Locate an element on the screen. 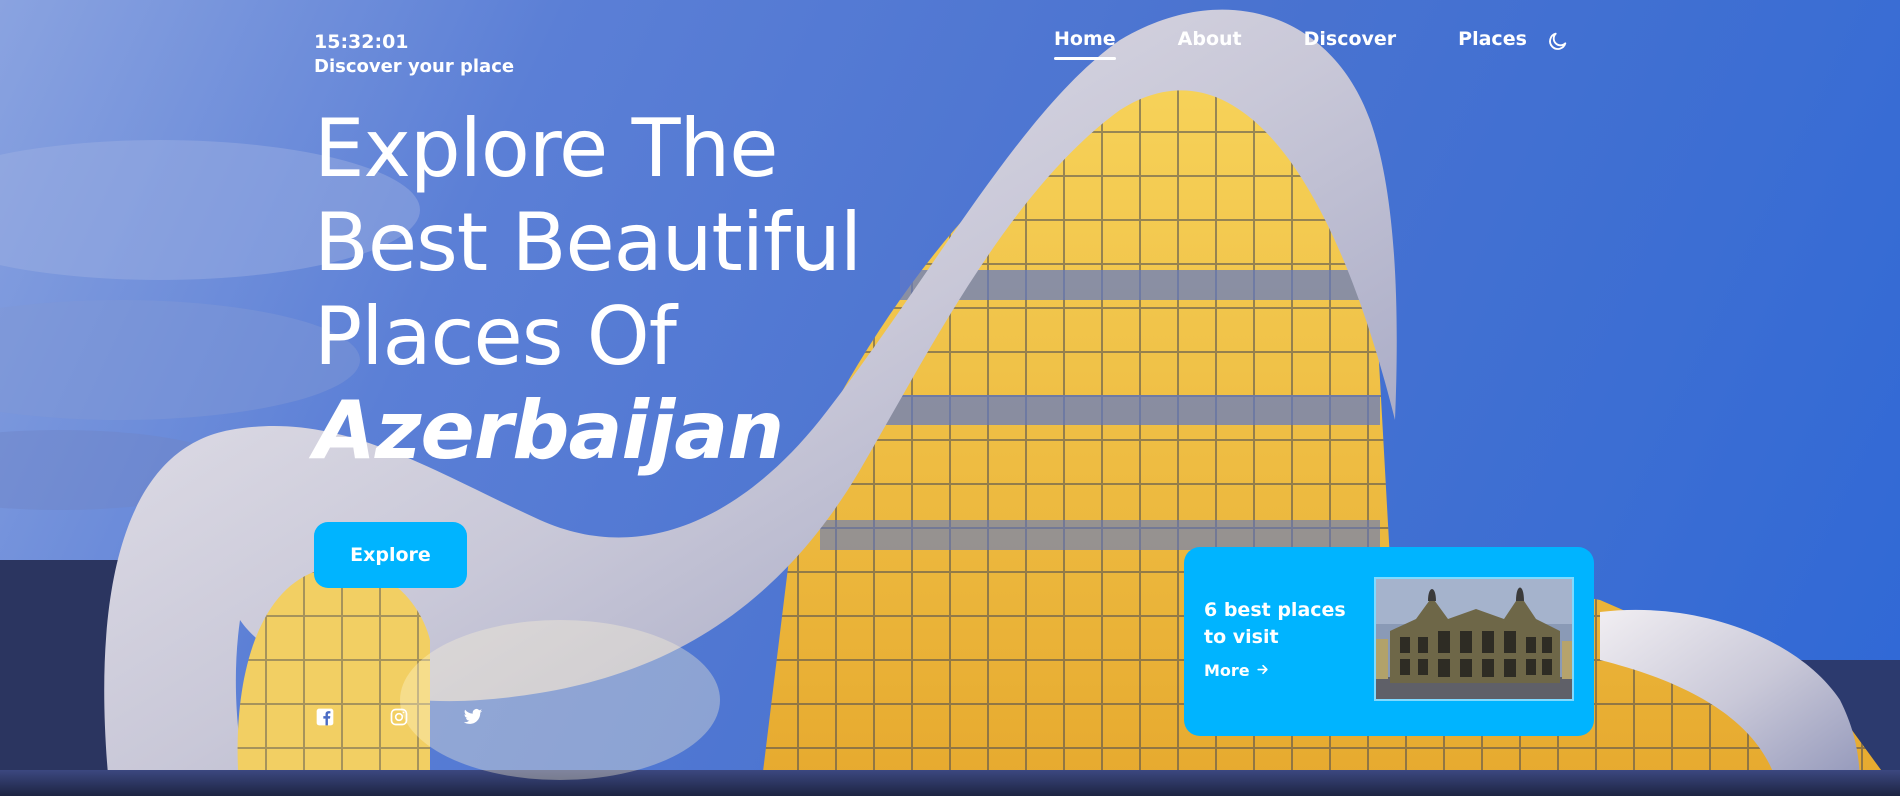 This screenshot has height=796, width=1900. hero-title-line-2: Best Beautiful is located at coordinates (588, 242).